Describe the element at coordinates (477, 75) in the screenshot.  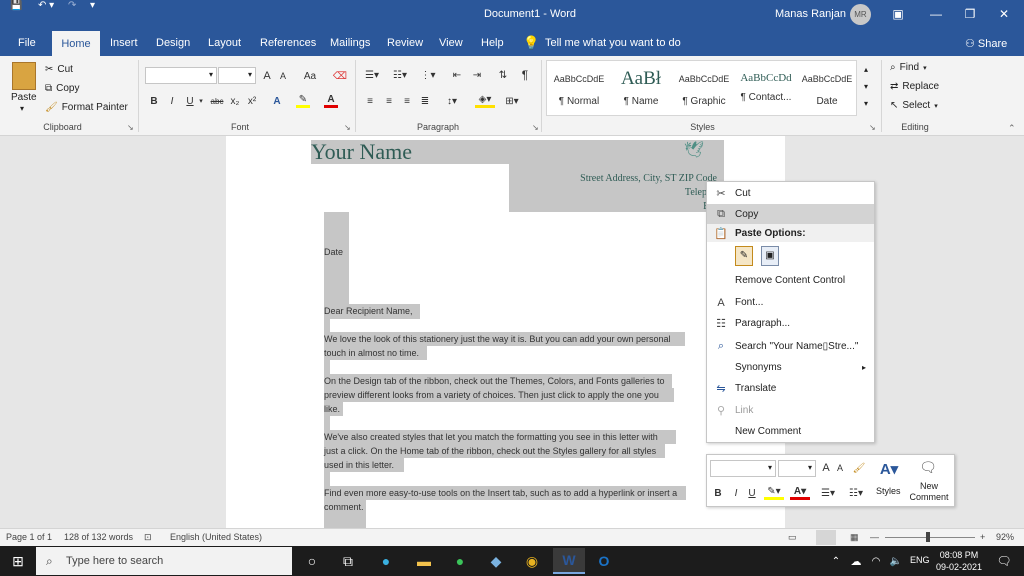
I see `increase-indent-icon: ⇥` at that location.